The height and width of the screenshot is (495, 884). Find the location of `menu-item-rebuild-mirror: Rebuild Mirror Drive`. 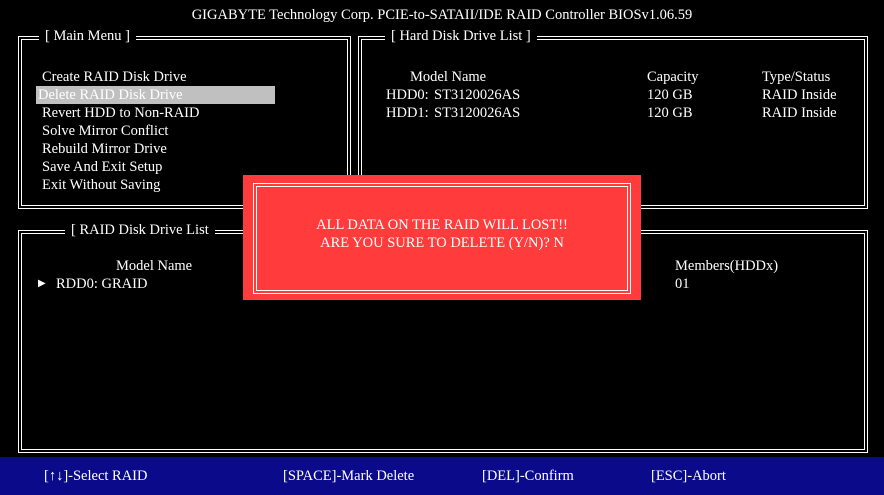

menu-item-rebuild-mirror: Rebuild Mirror Drive is located at coordinates (104, 149).